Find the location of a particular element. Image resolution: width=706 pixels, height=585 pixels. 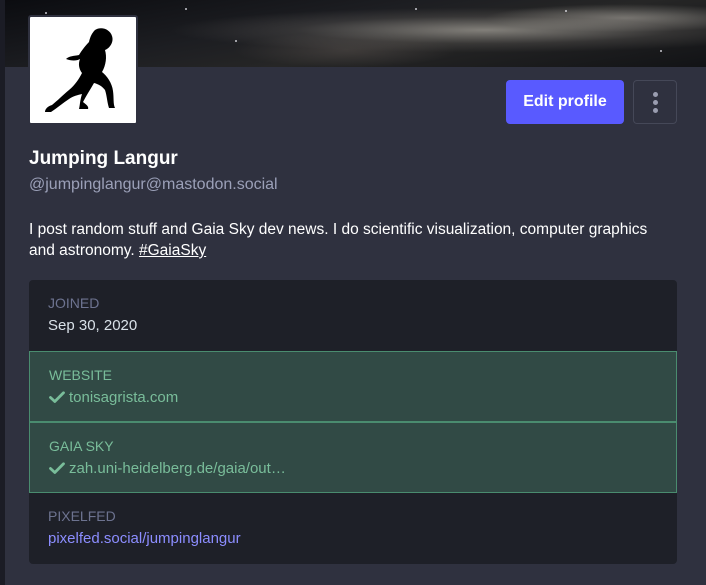

field-website: WEBSITE tonisagrista.com is located at coordinates (353, 386).